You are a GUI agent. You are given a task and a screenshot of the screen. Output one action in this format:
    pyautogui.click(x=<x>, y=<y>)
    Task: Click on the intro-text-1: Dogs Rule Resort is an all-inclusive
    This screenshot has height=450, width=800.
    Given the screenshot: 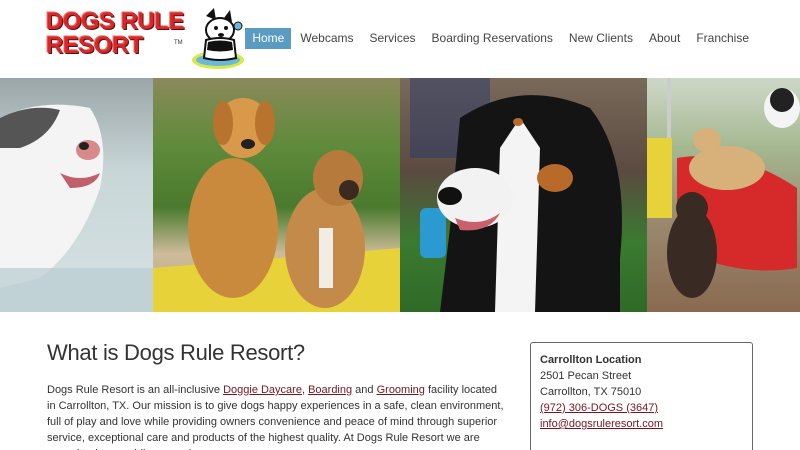 What is the action you would take?
    pyautogui.click(x=135, y=390)
    